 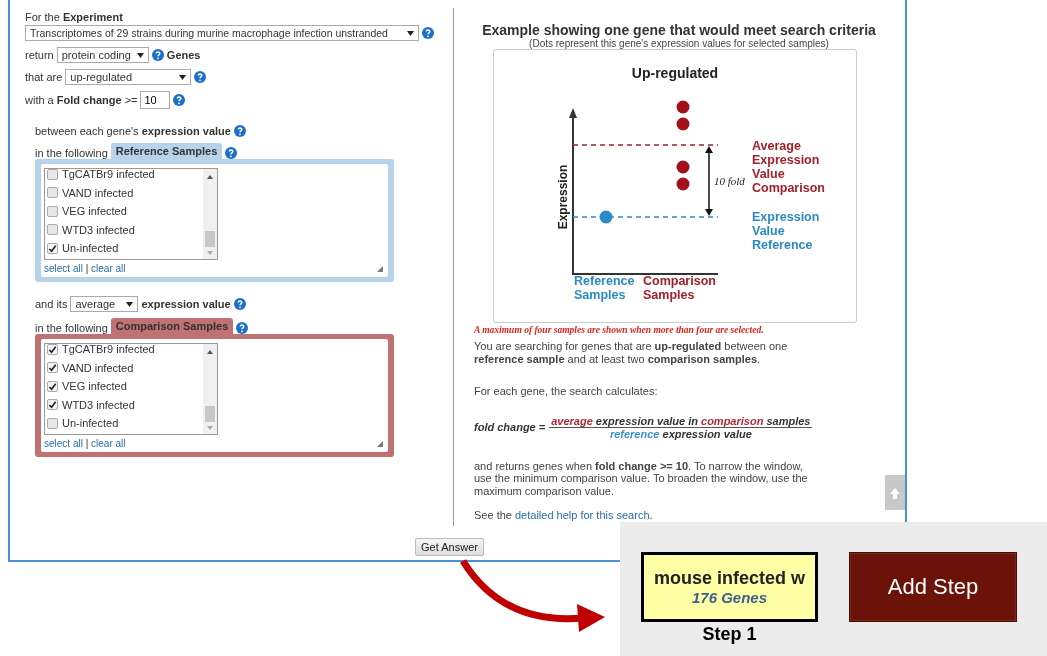 What do you see at coordinates (172, 326) in the screenshot?
I see `samples-tab: Comparison Samples` at bounding box center [172, 326].